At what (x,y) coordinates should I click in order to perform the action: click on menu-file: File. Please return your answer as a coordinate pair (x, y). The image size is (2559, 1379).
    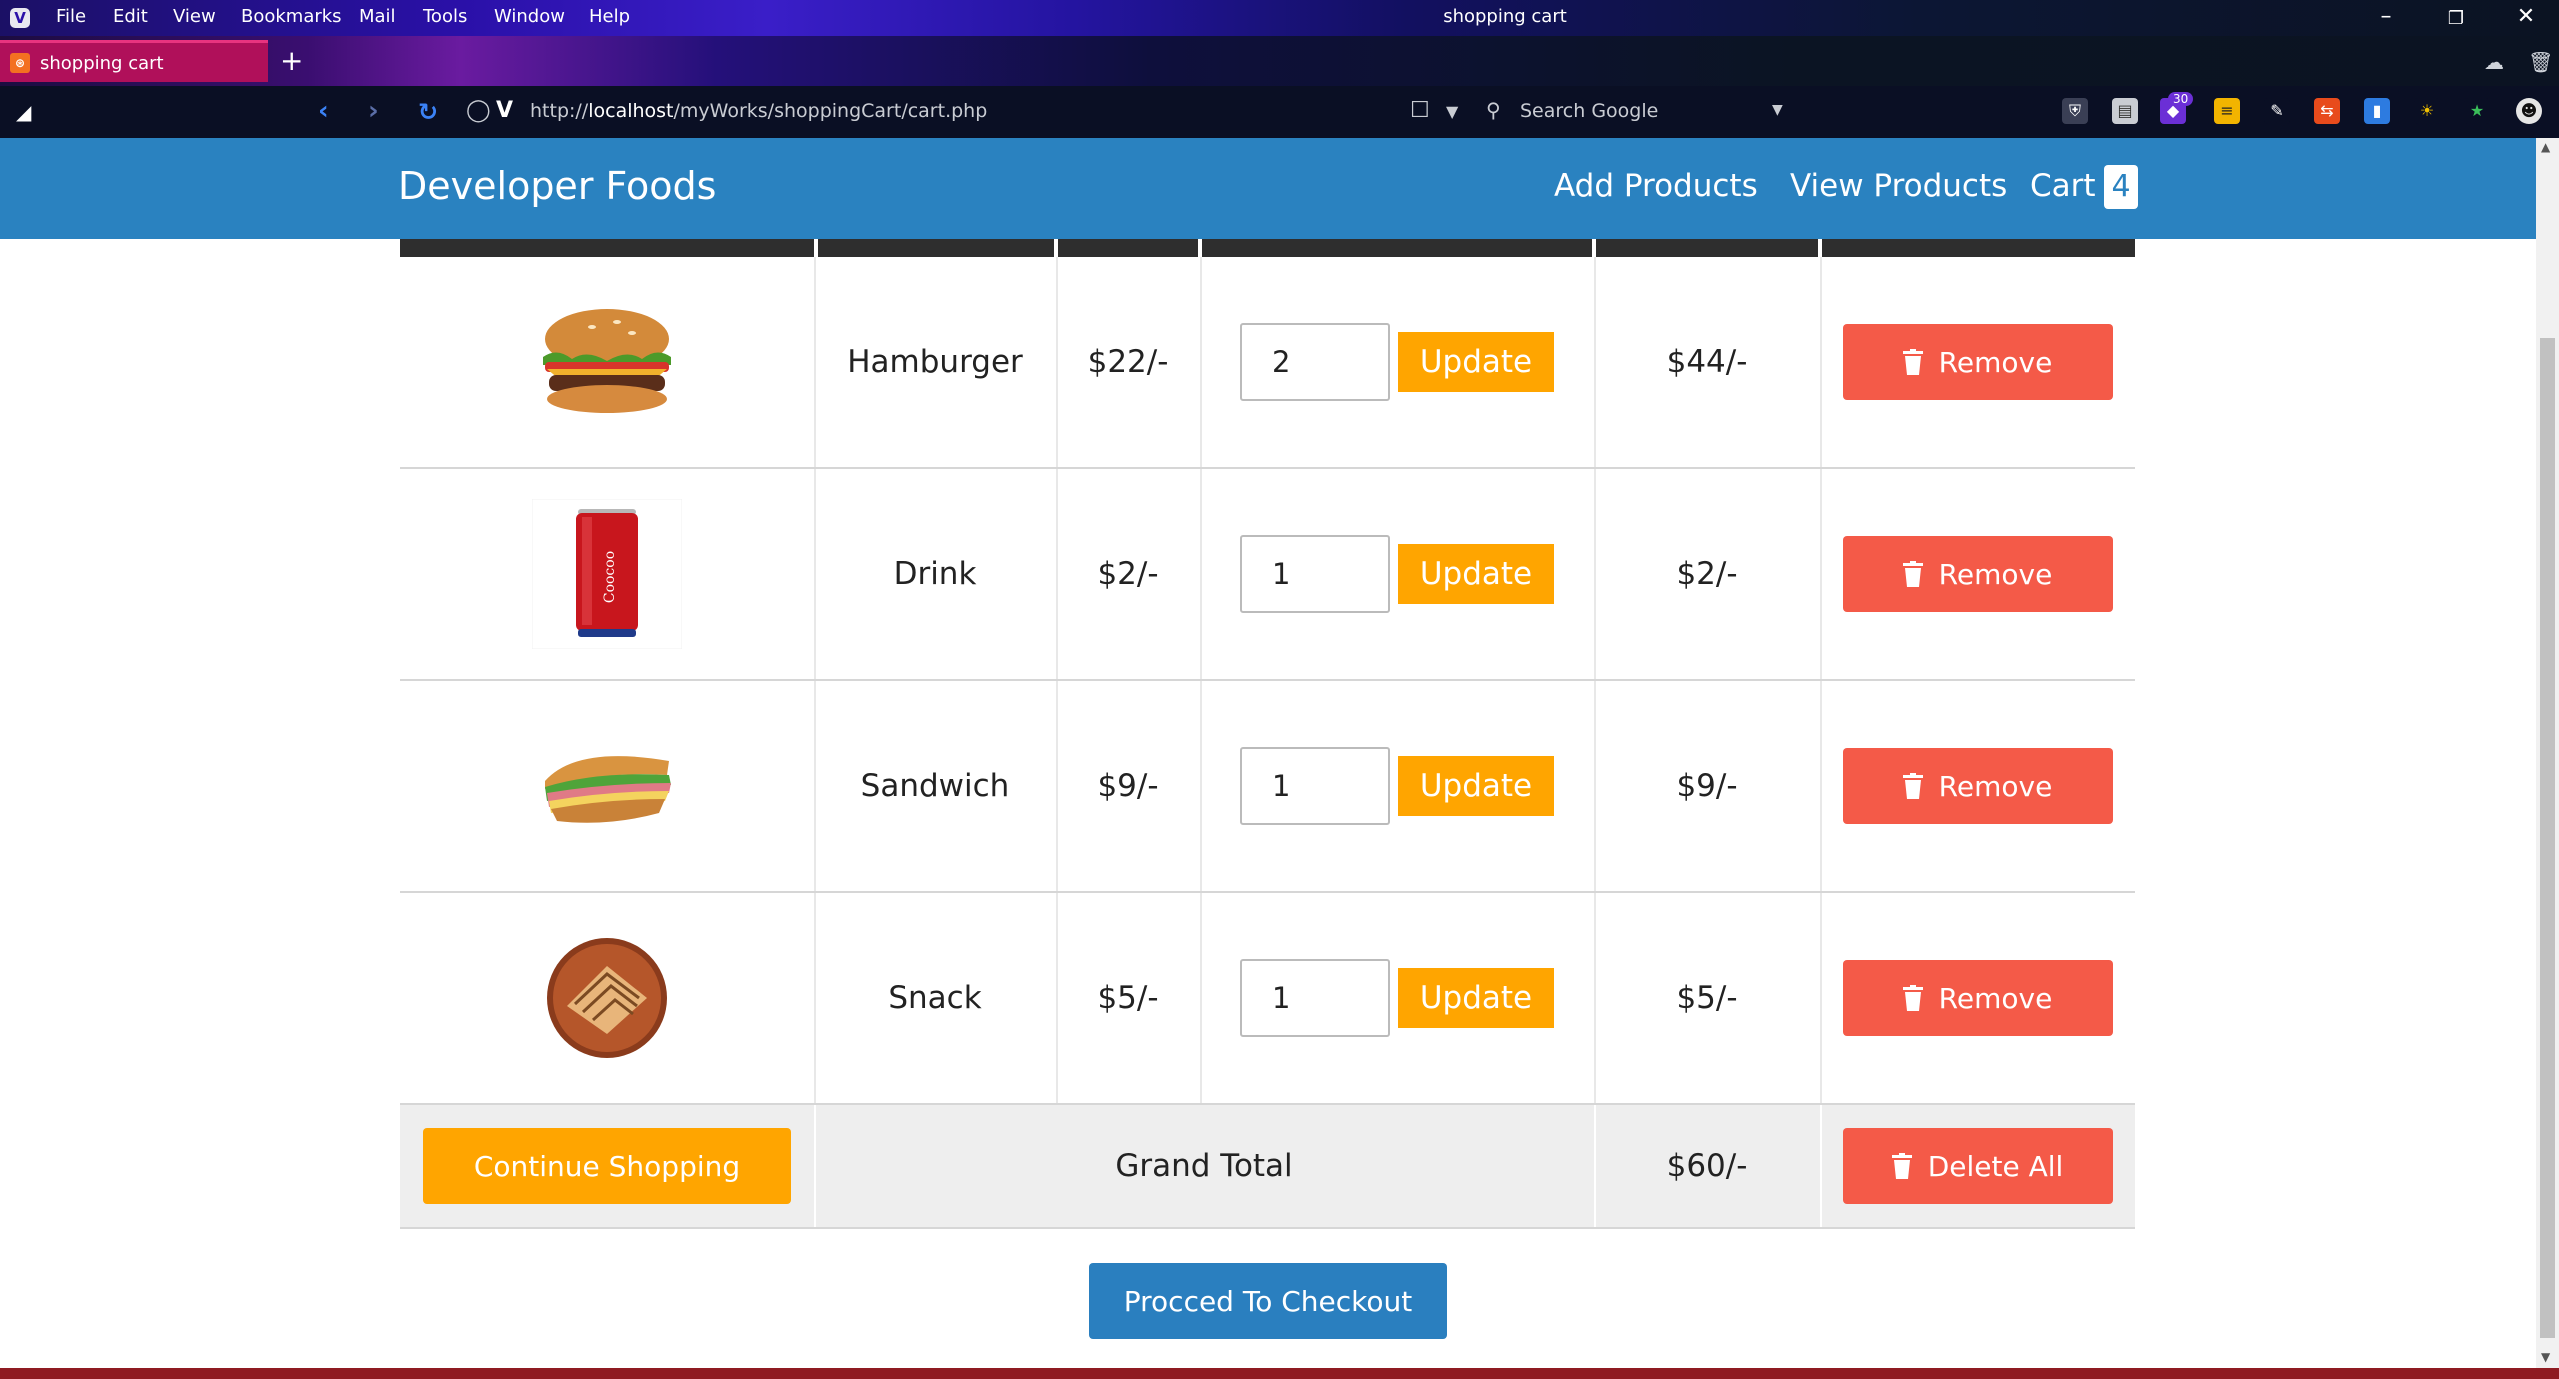
    Looking at the image, I should click on (71, 16).